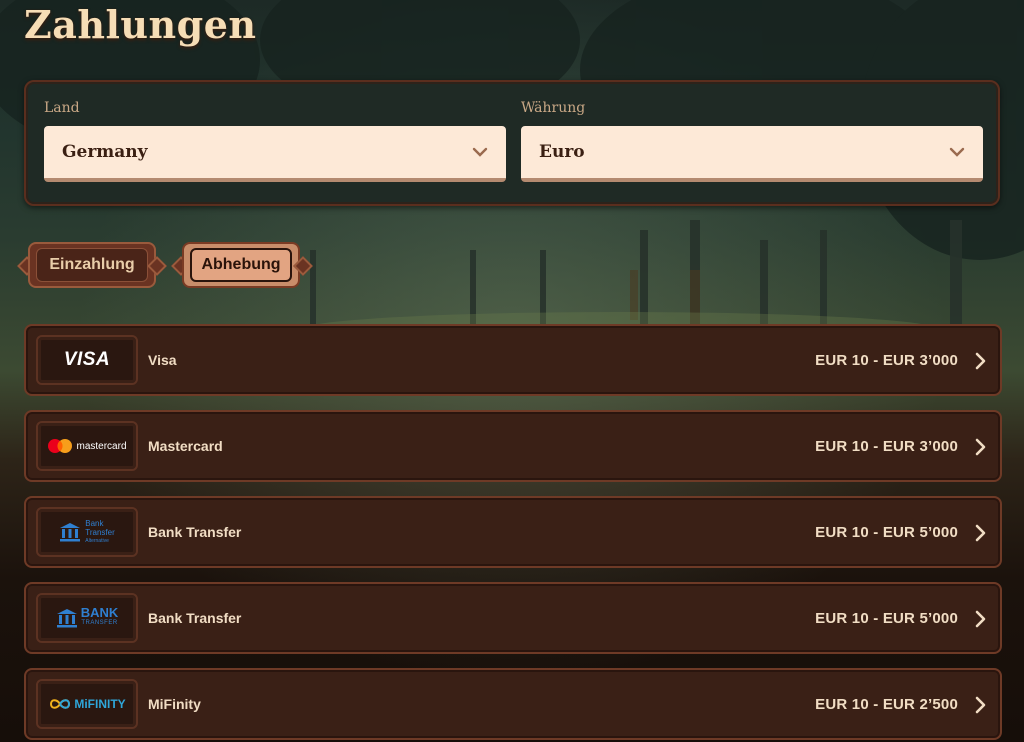 This screenshot has width=1024, height=742. Describe the element at coordinates (513, 704) in the screenshot. I see `payment-method-row-mifinity: MiFINITY MiFinity EUR 10 - EUR 2’500` at that location.